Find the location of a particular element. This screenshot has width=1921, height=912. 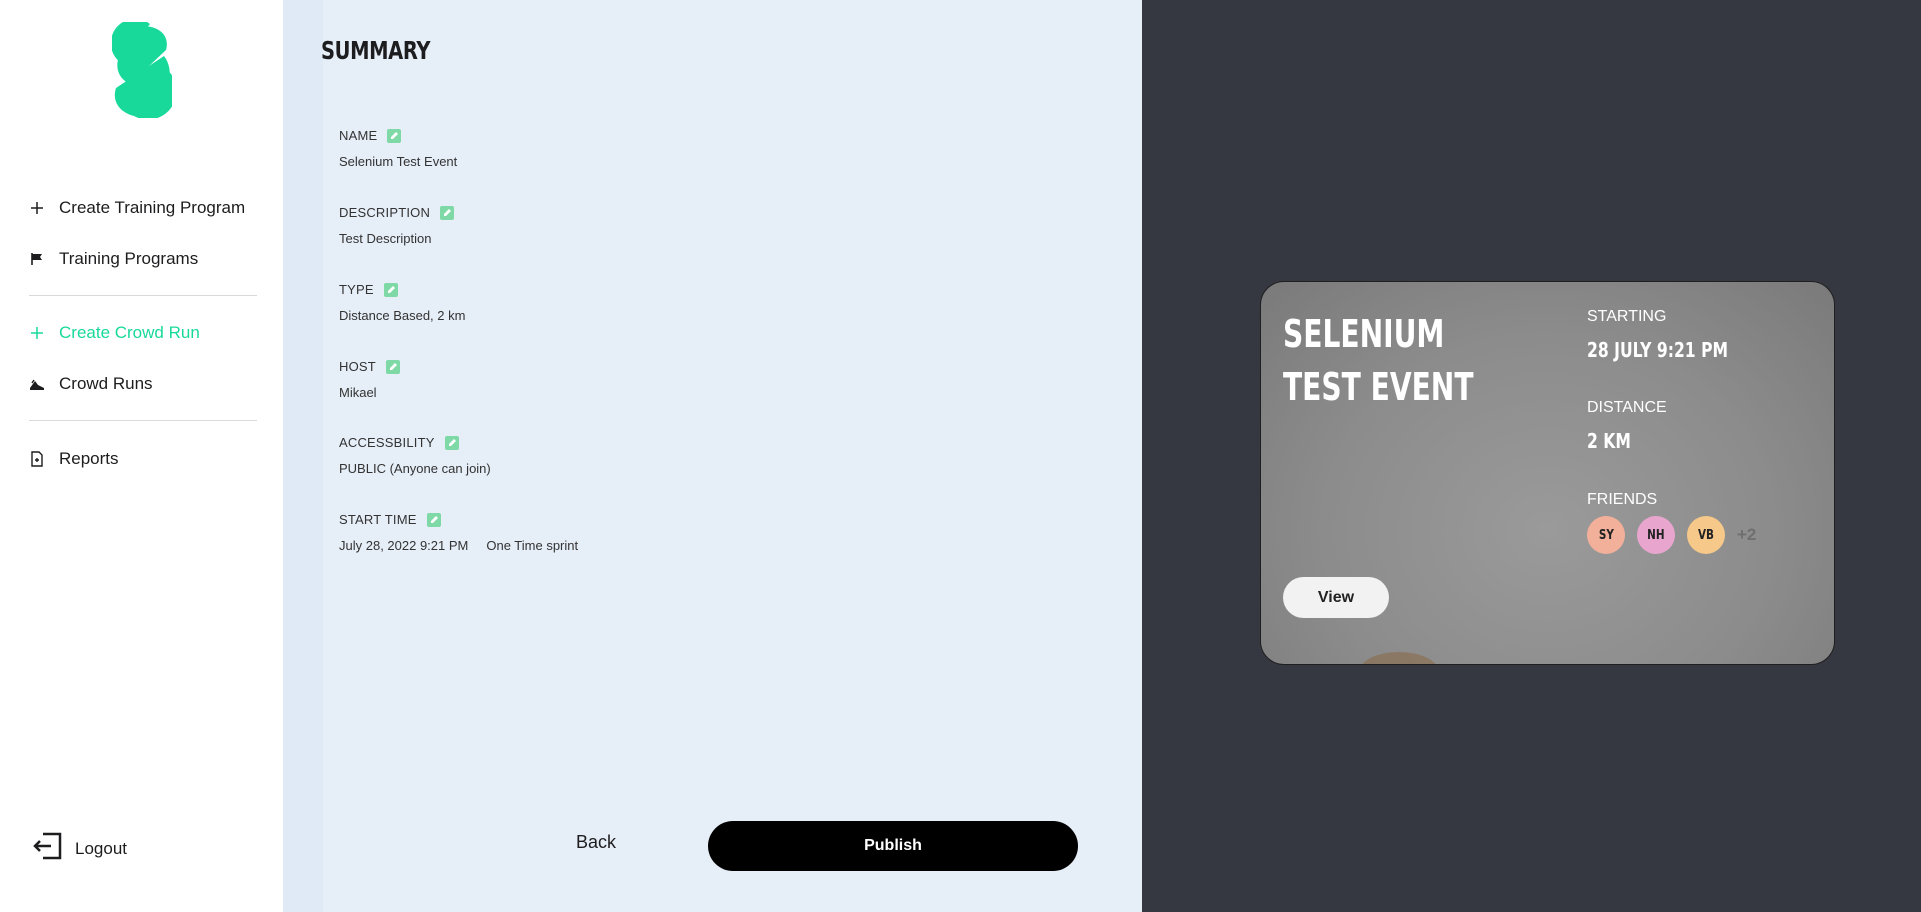

sidebar-item-crowd-runs: Crowd Runs is located at coordinates (91, 384).